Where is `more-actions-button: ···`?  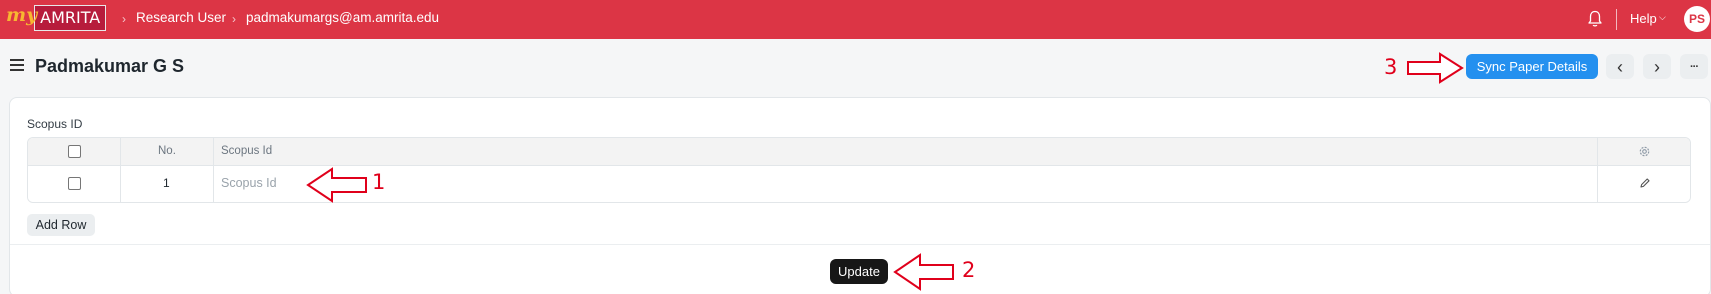
more-actions-button: ··· is located at coordinates (1694, 66).